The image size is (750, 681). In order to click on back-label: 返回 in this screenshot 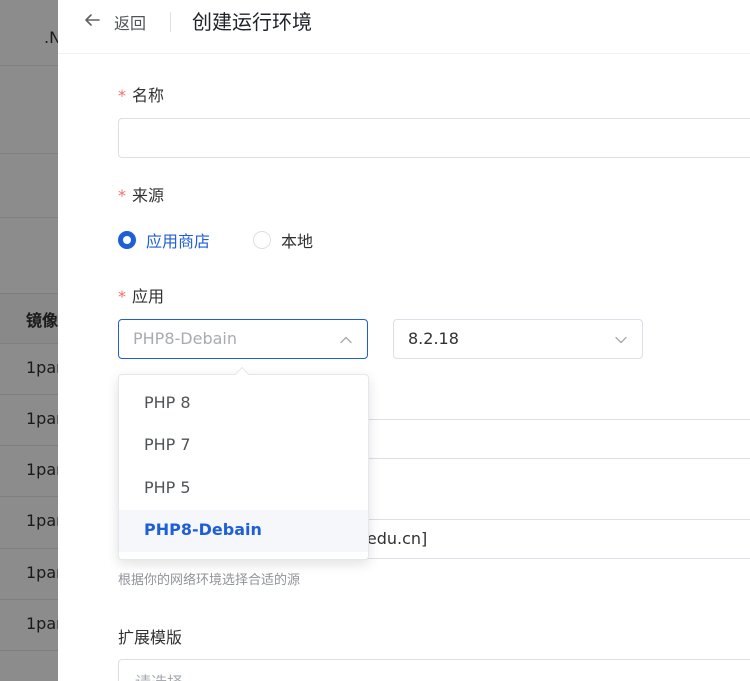, I will do `click(130, 23)`.